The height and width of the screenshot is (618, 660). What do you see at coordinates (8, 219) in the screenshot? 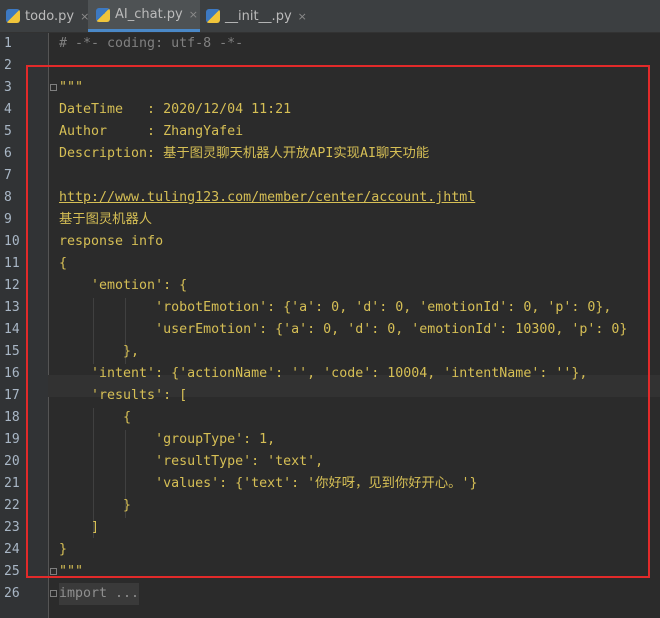
I see `line-number: 9` at bounding box center [8, 219].